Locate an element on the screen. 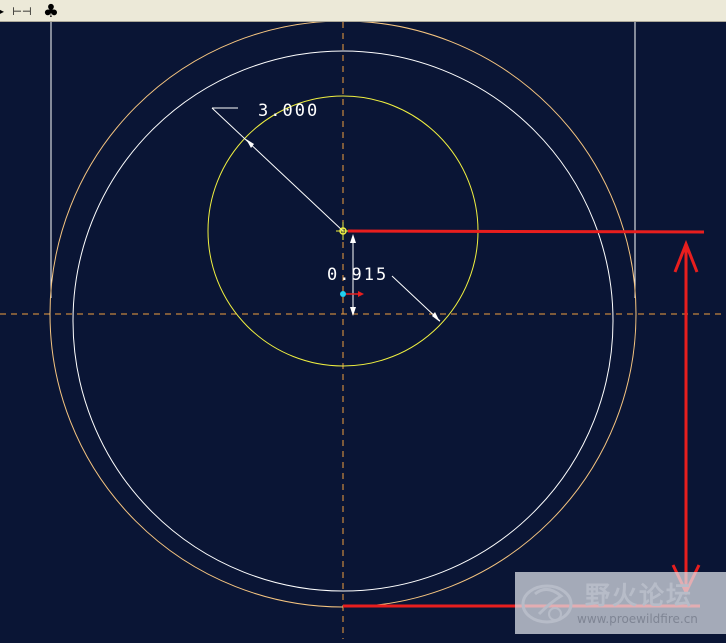 This screenshot has width=726, height=643. watermark-logo: 野火论坛 www.proewildfire.cn is located at coordinates (620, 603).